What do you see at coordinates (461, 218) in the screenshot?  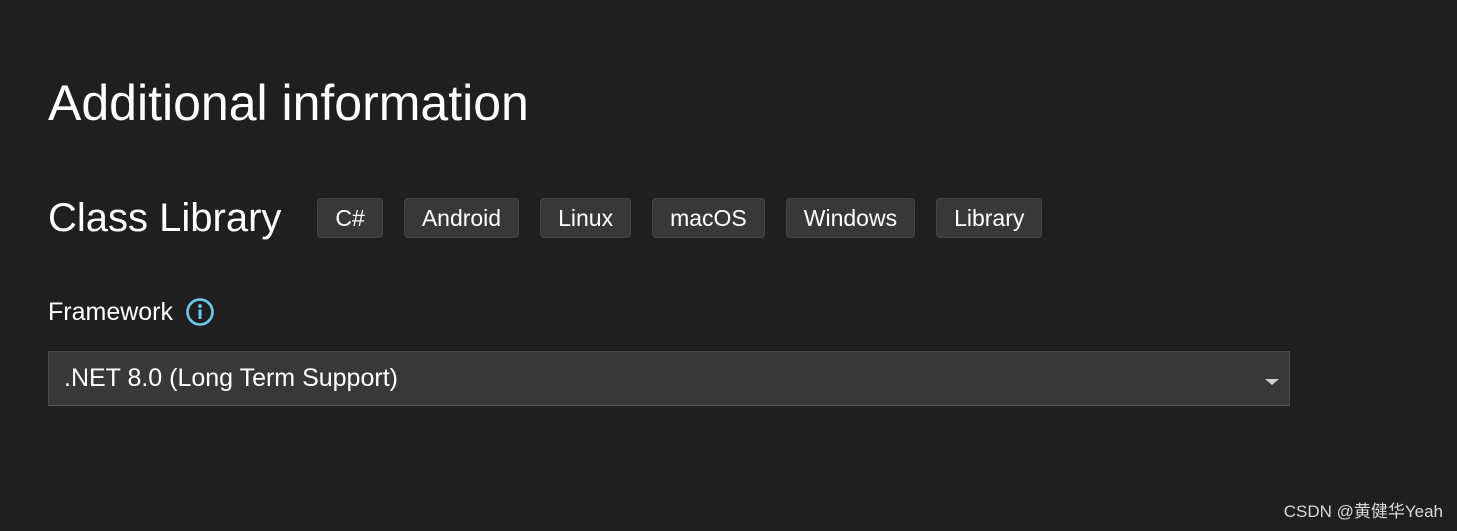 I see `tag-android: Android` at bounding box center [461, 218].